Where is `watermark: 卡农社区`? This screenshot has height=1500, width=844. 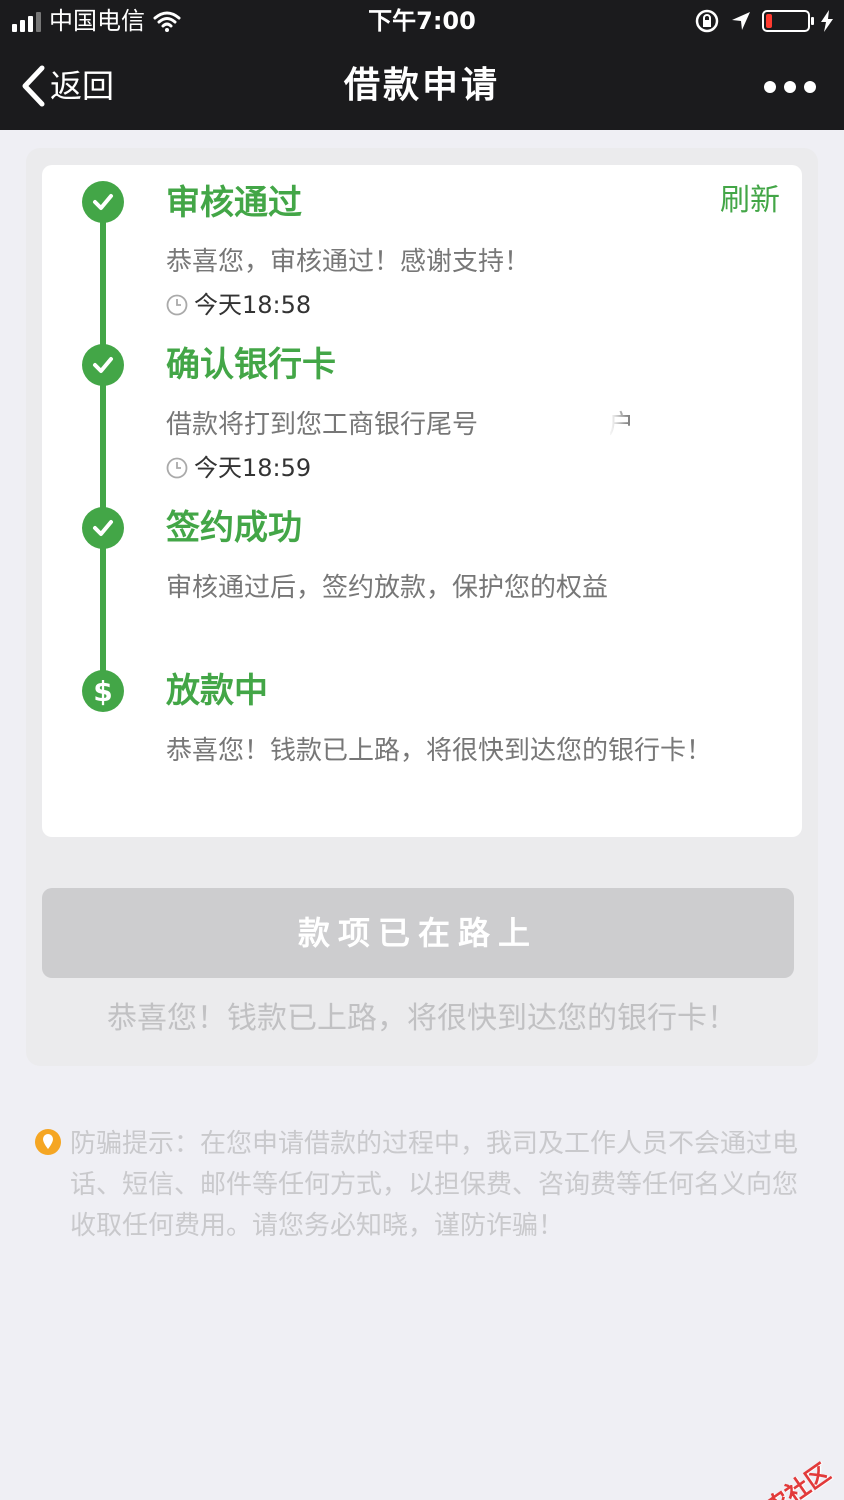 watermark: 卡农社区 is located at coordinates (774, 1476).